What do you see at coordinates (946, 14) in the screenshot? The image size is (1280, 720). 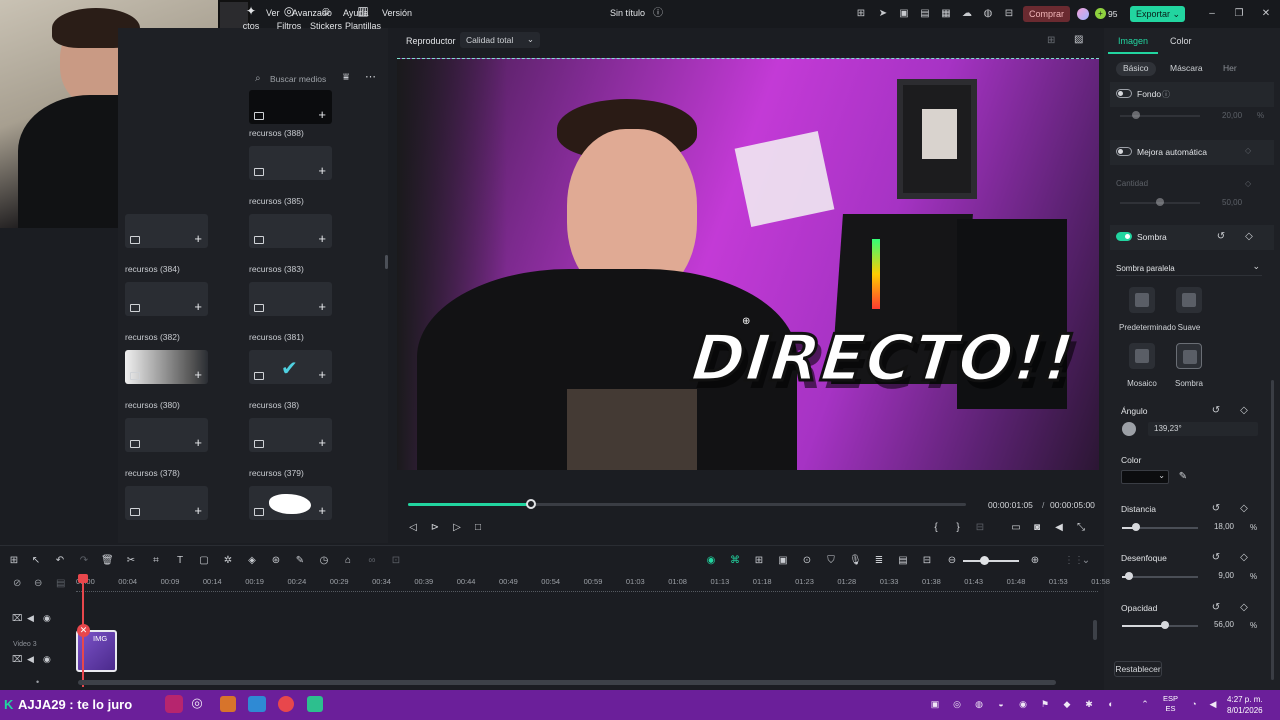 I see `image-icon: ▦` at bounding box center [946, 14].